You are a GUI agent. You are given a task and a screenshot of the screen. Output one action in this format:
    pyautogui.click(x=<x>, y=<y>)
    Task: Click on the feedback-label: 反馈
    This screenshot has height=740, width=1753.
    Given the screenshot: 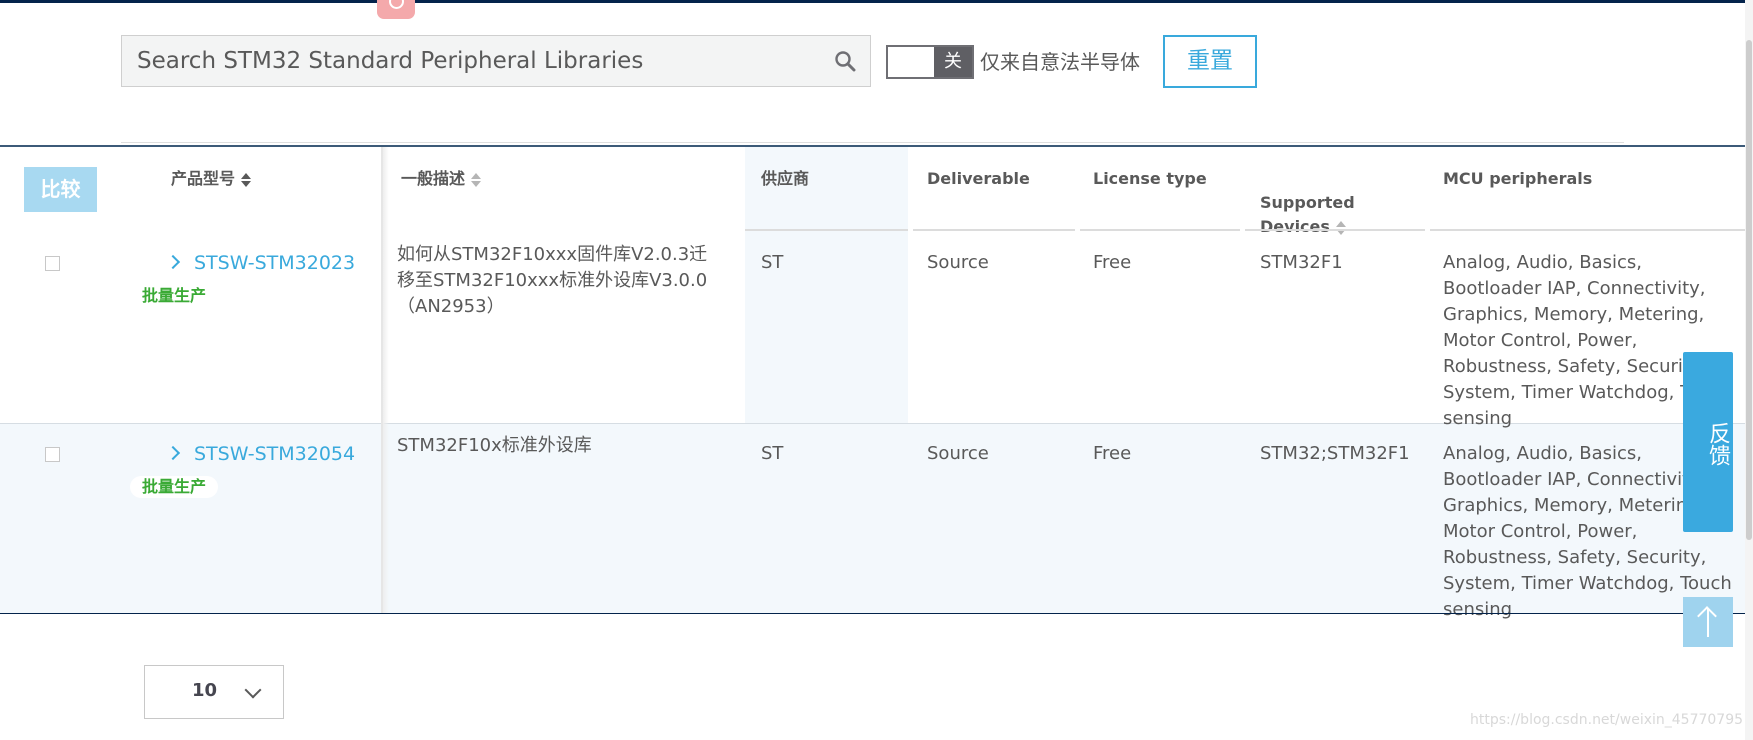 What is the action you would take?
    pyautogui.click(x=1717, y=444)
    